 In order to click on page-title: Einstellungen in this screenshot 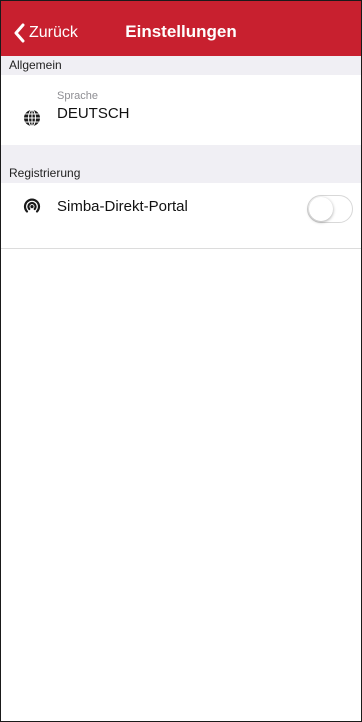, I will do `click(181, 31)`.